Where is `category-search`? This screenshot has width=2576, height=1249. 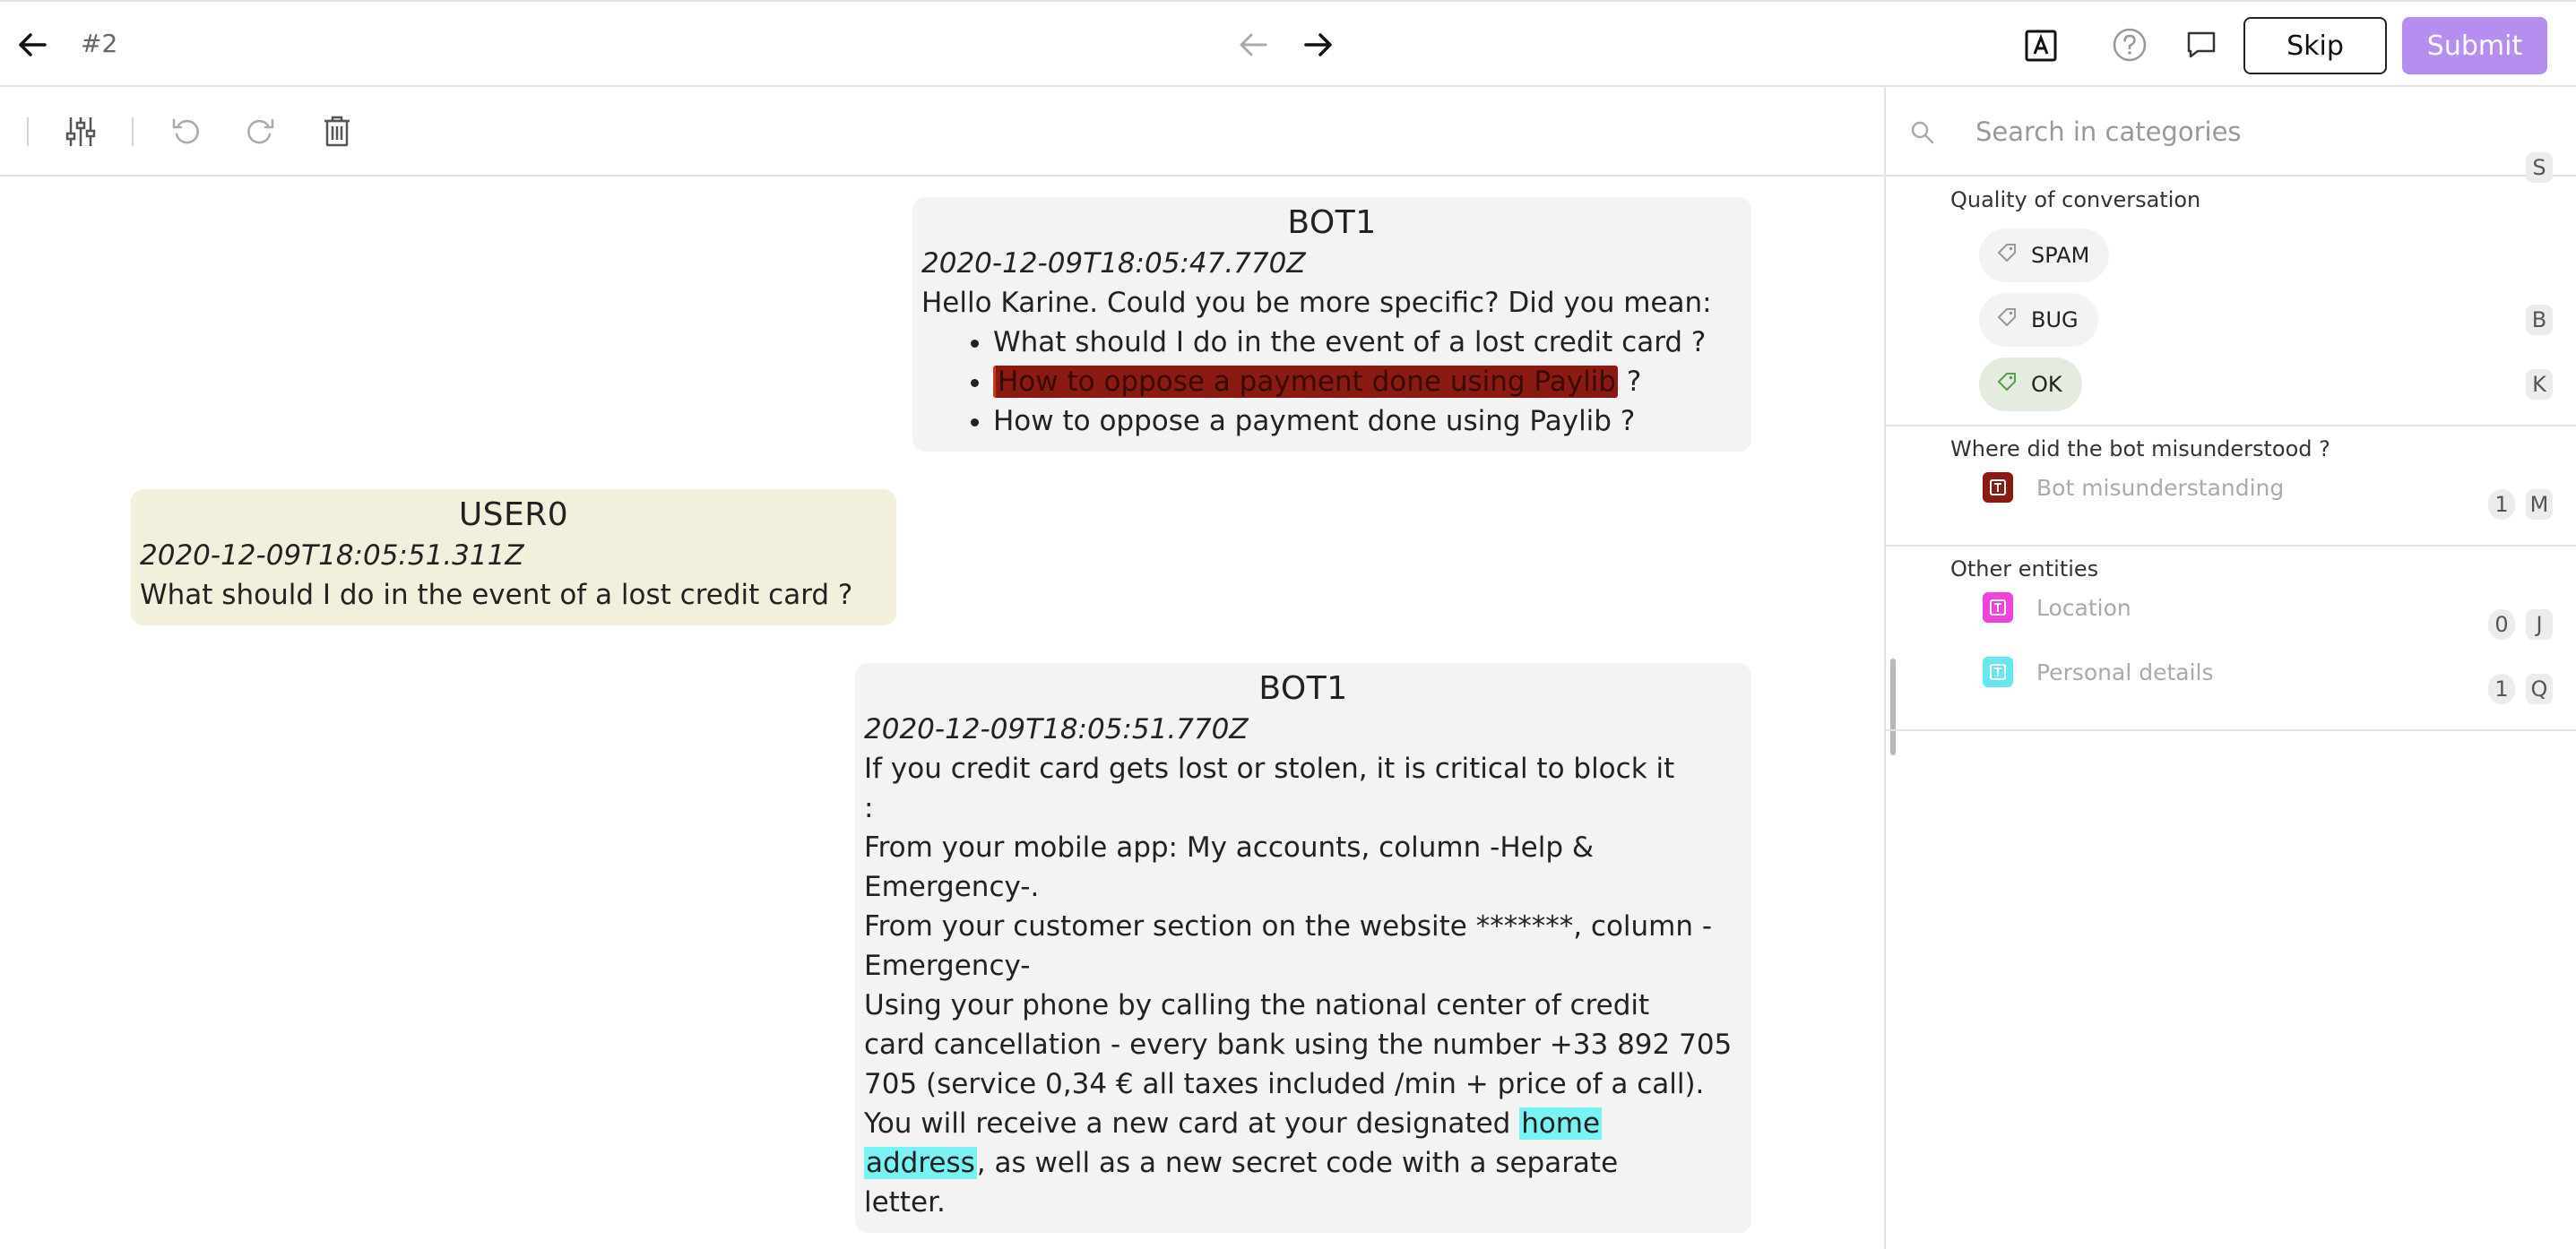
category-search is located at coordinates (2231, 132).